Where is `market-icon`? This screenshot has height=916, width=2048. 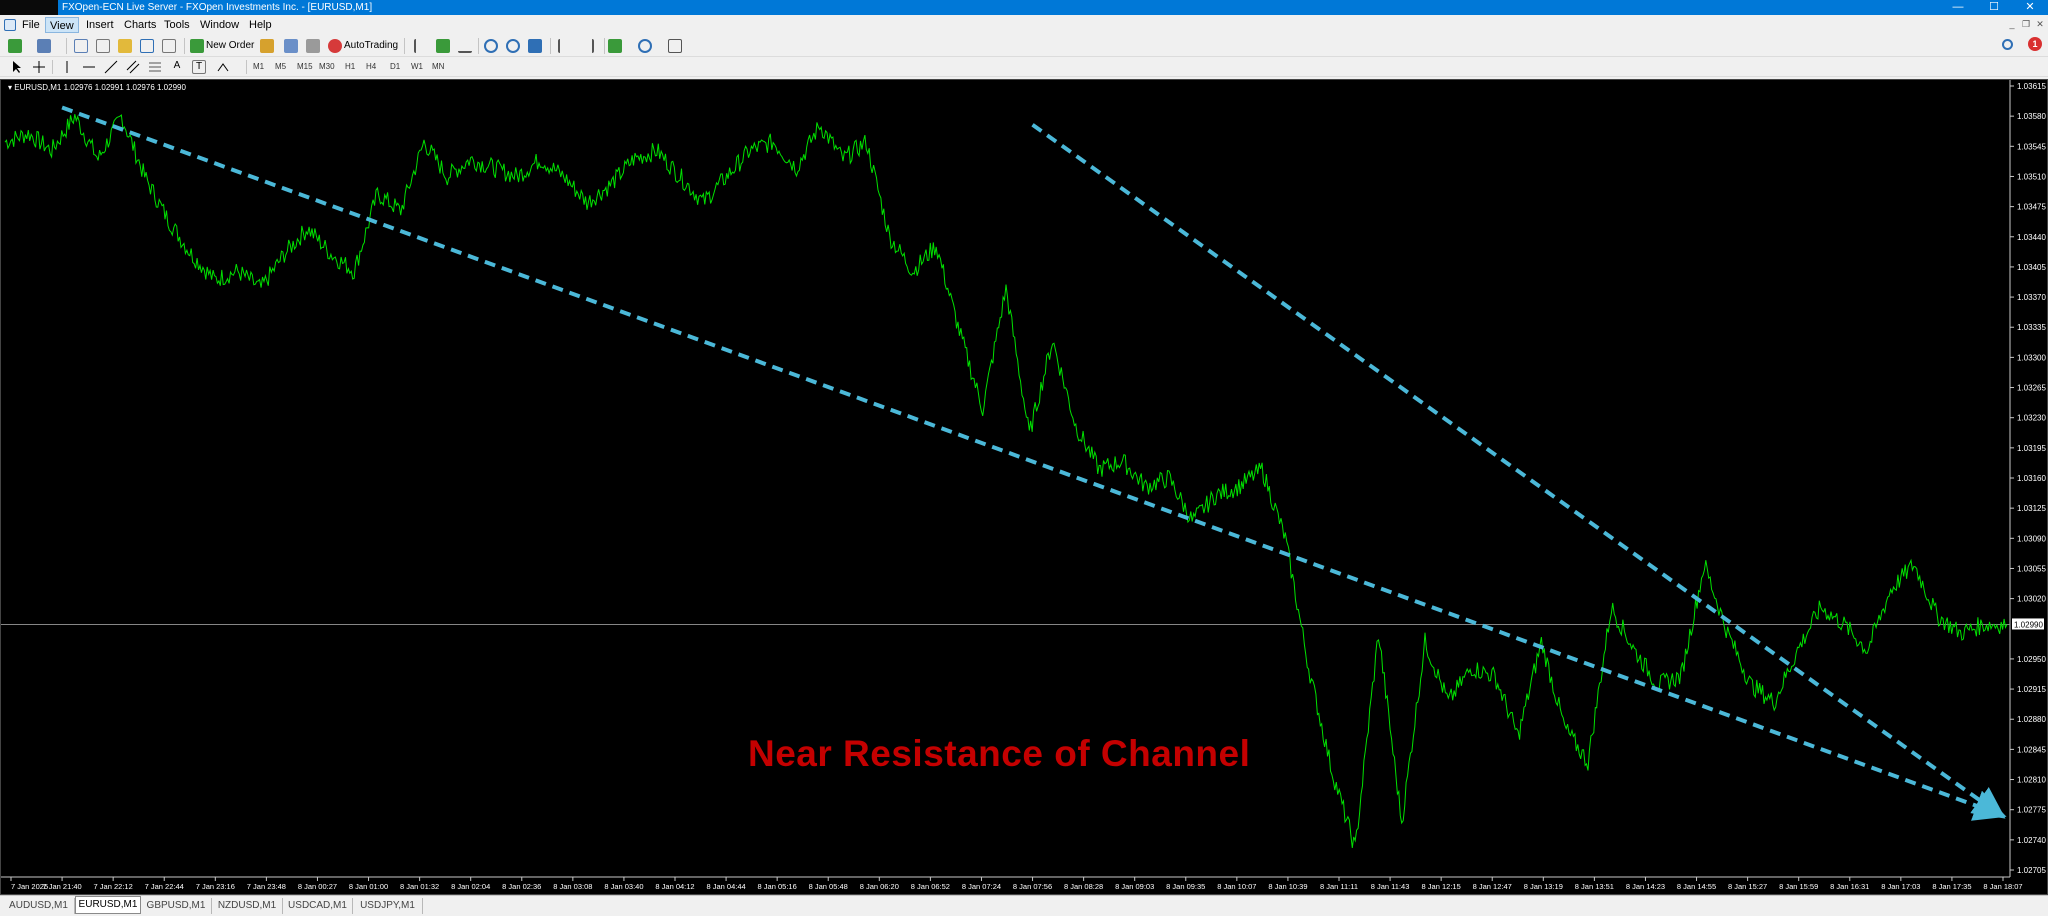
market-icon is located at coordinates (313, 46).